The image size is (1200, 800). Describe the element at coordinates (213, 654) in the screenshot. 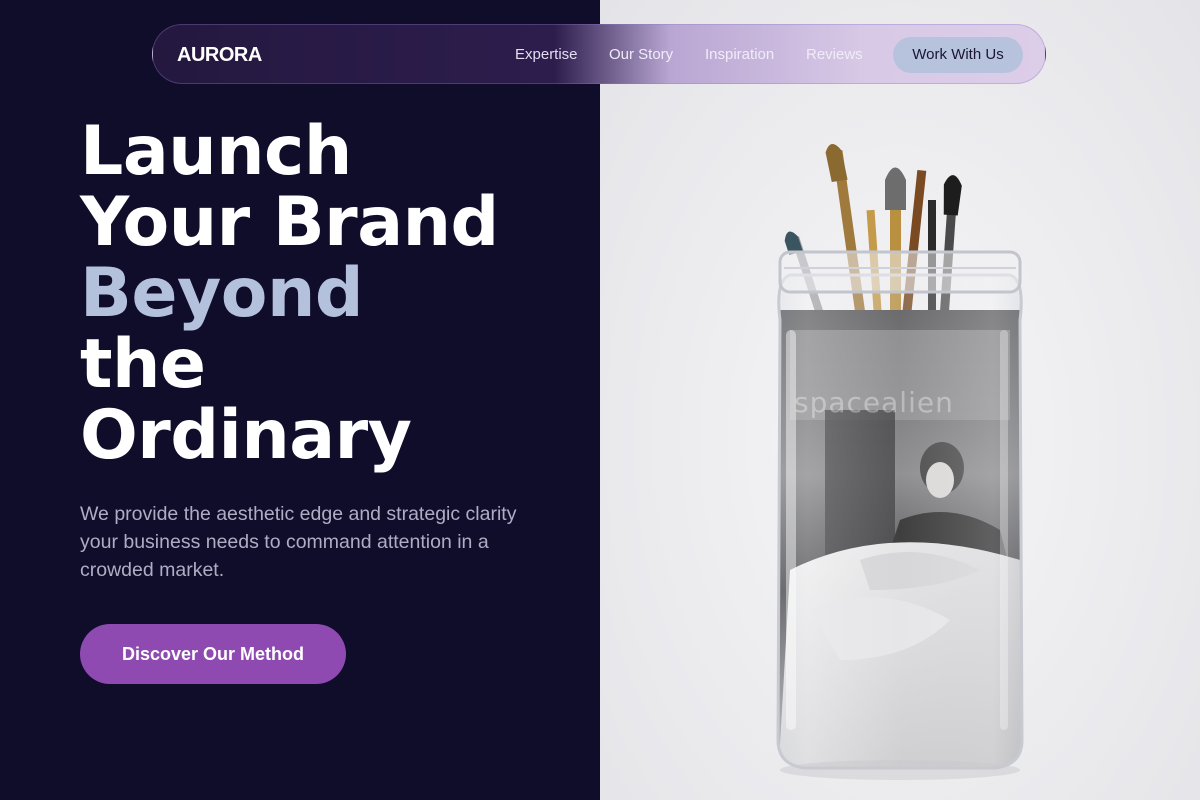

I see `discover-method-button: Discover Our Method` at that location.